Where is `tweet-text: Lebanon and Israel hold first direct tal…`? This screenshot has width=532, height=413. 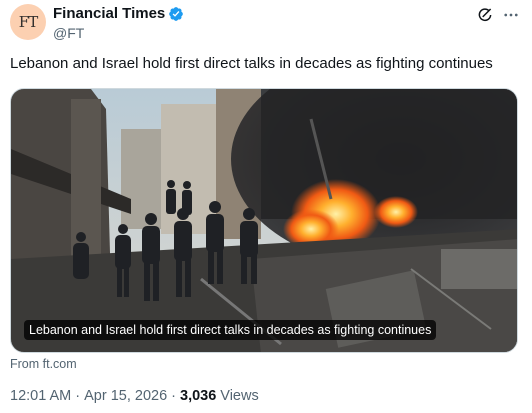
tweet-text: Lebanon and Israel hold first direct tal… is located at coordinates (251, 63).